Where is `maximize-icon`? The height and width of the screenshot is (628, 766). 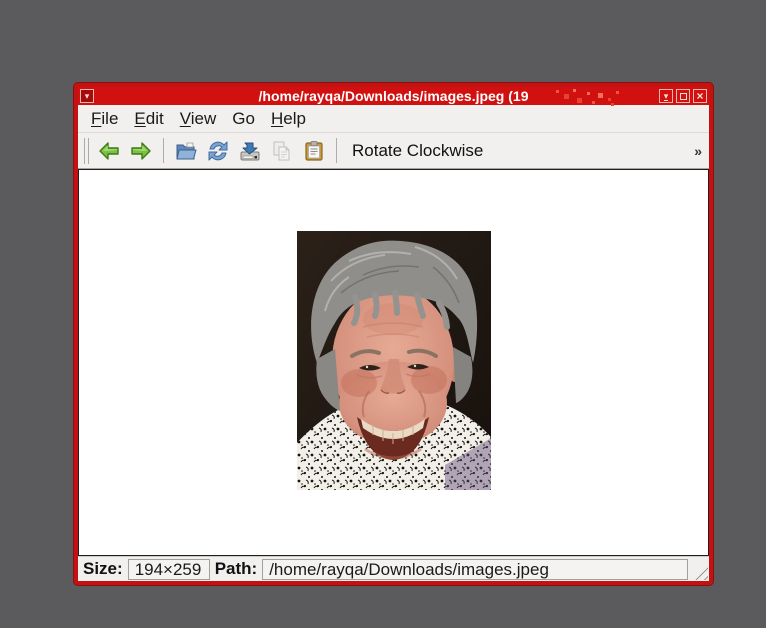
maximize-icon is located at coordinates (683, 96).